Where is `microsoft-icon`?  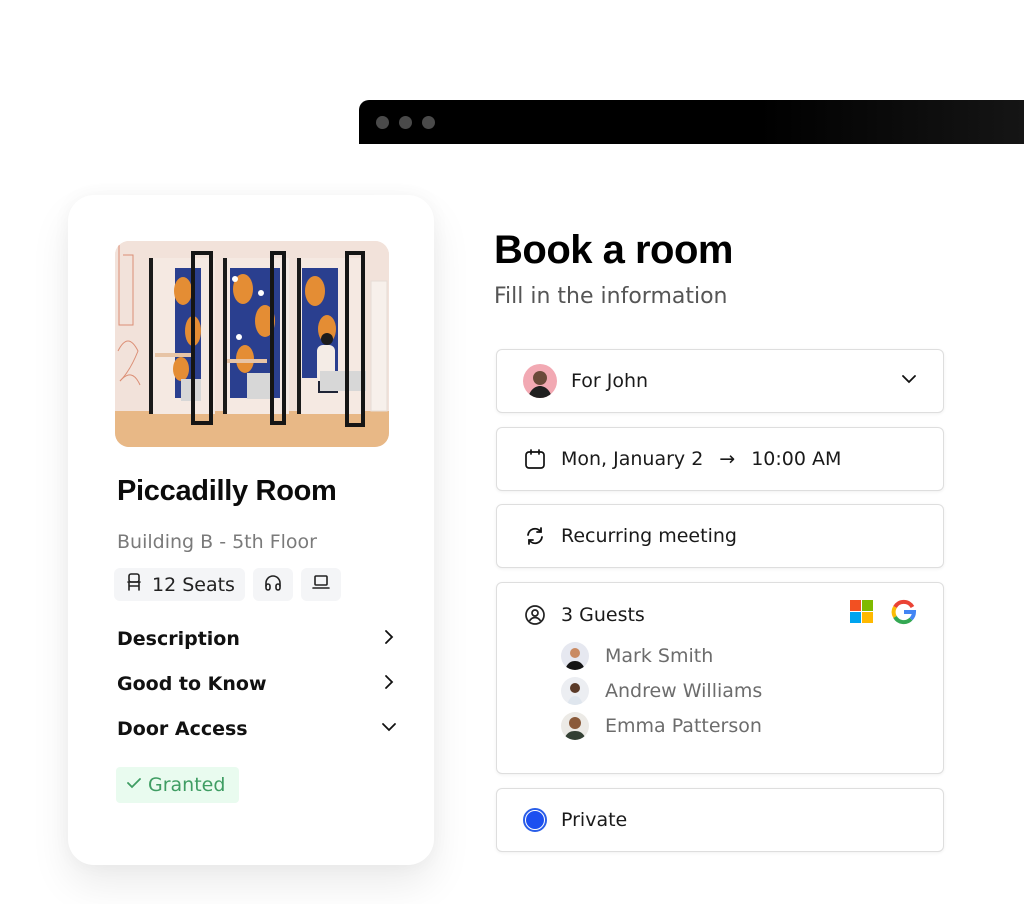 microsoft-icon is located at coordinates (862, 614).